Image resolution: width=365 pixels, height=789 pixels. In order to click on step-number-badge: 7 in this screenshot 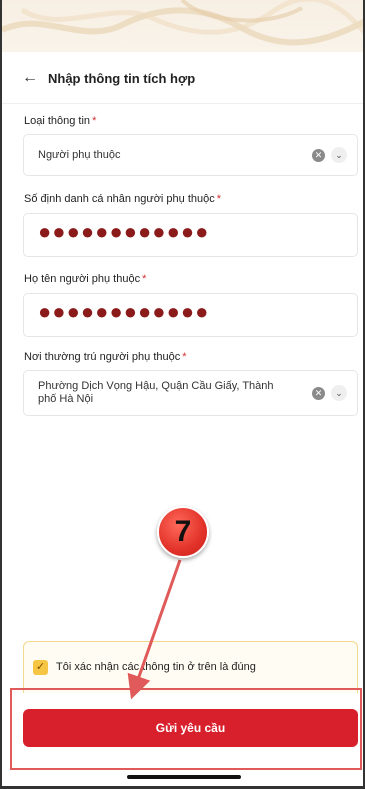, I will do `click(183, 532)`.